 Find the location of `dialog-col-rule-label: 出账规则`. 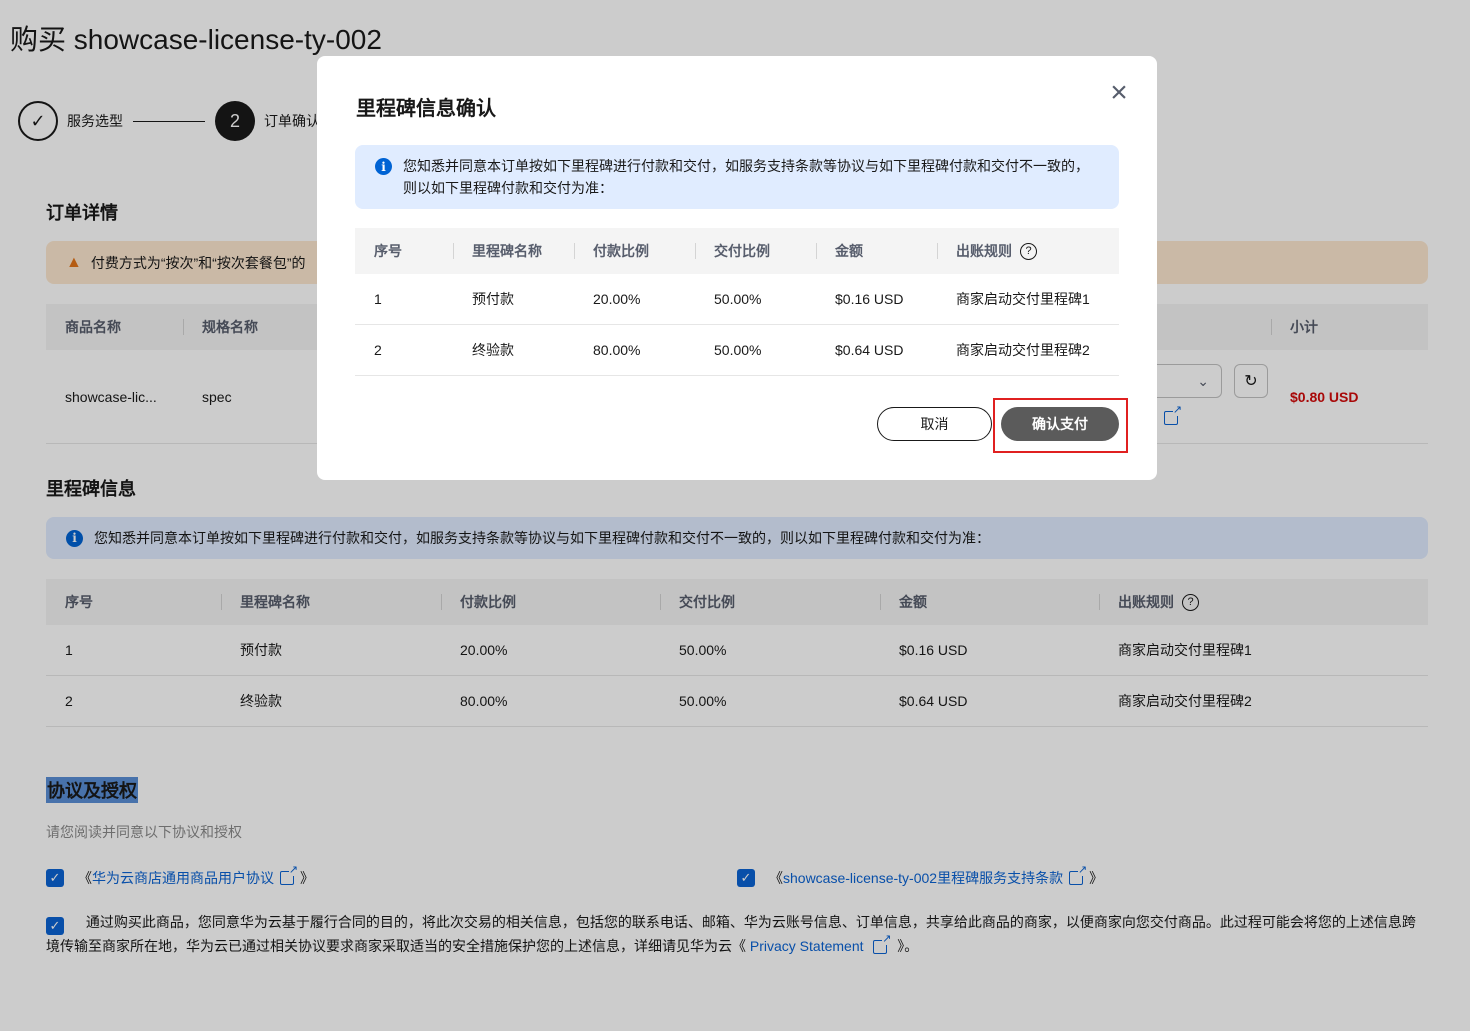

dialog-col-rule-label: 出账规则 is located at coordinates (984, 251).